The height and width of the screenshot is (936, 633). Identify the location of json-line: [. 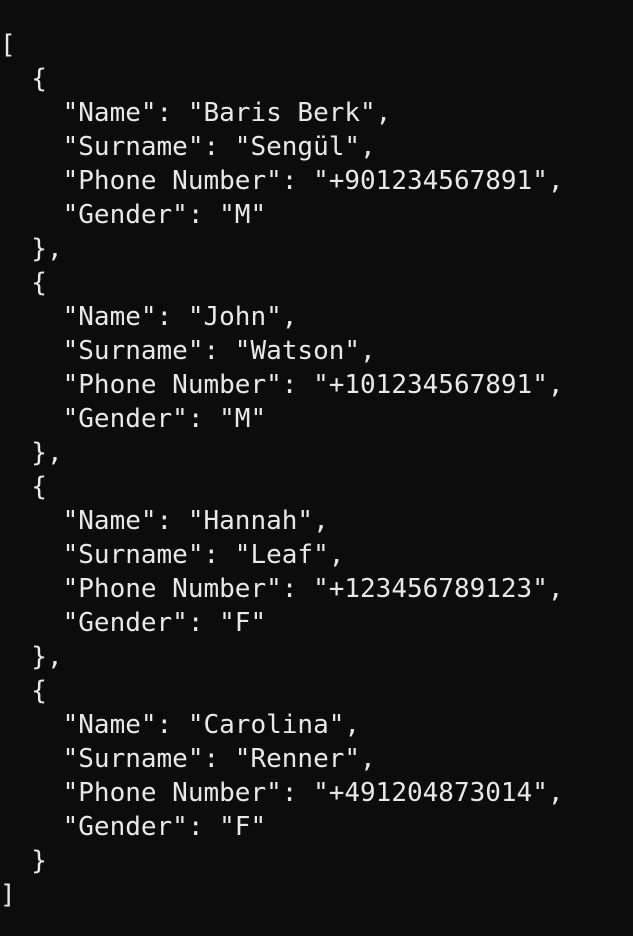
(8, 45).